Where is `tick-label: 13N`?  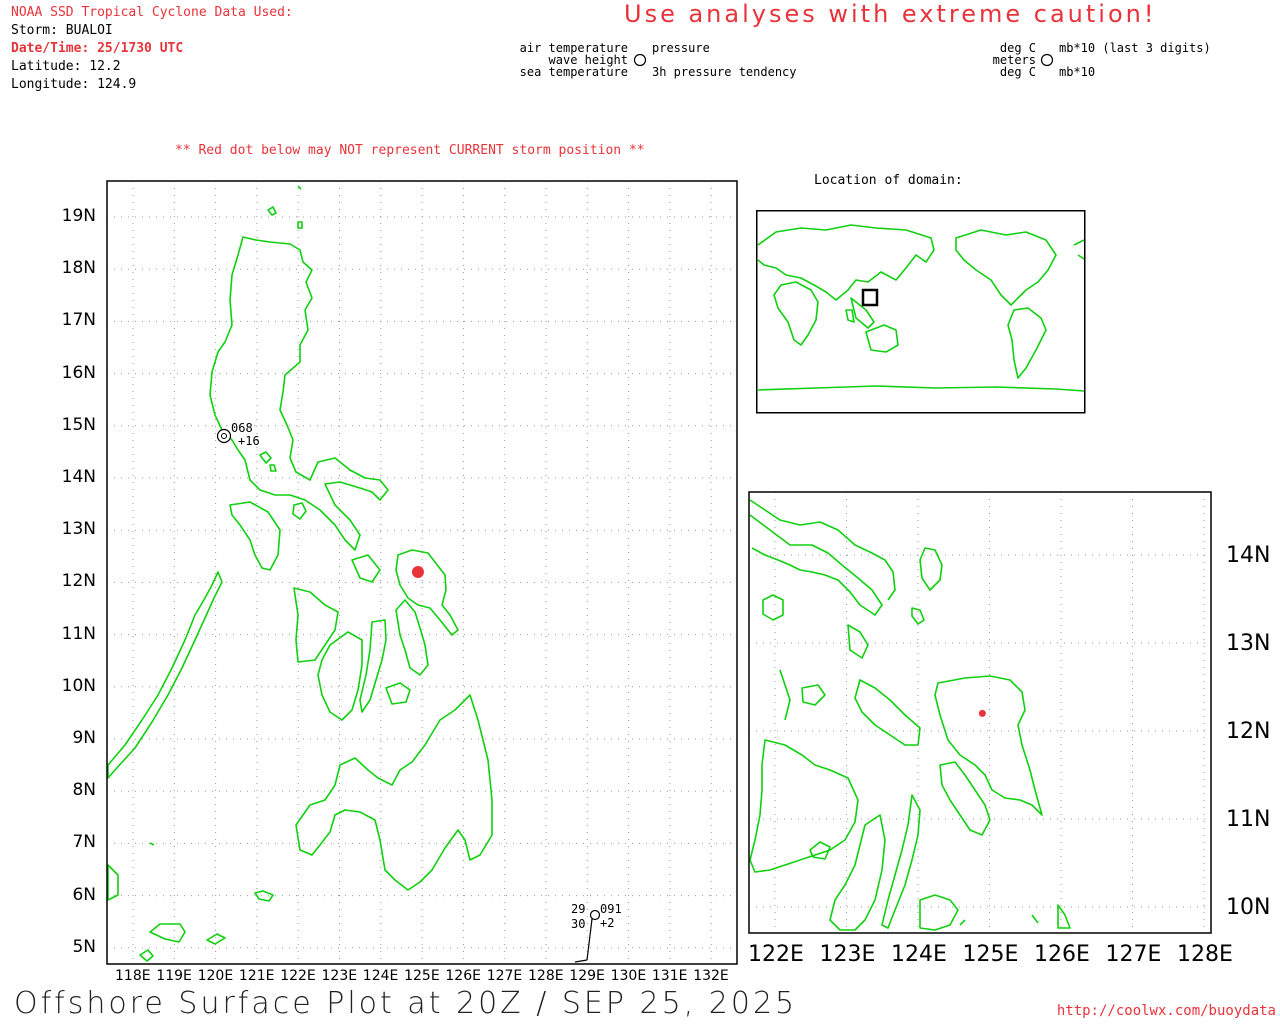
tick-label: 13N is located at coordinates (1248, 643).